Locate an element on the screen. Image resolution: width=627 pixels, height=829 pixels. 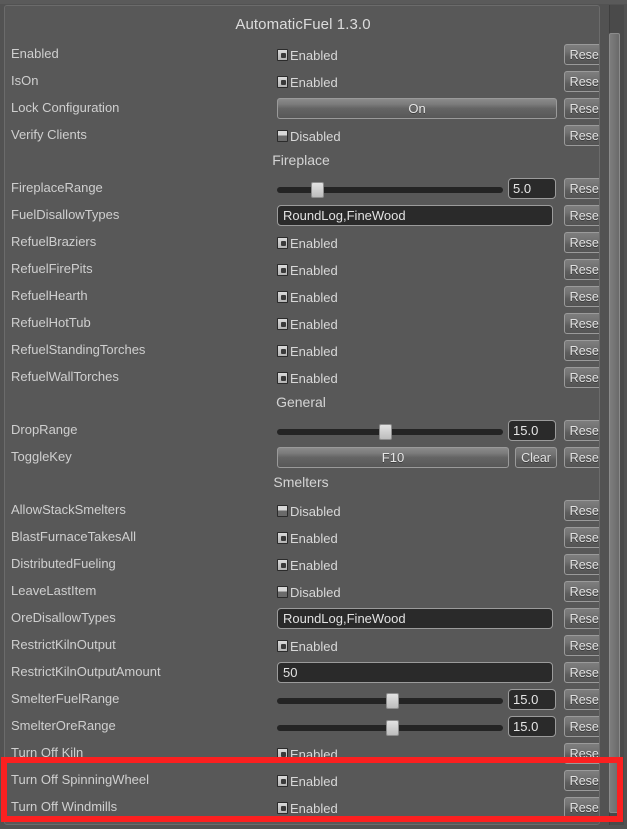
setting-row-turn-off-windmills: Turn Off Windmills Enabled Reset is located at coordinates (302, 808).